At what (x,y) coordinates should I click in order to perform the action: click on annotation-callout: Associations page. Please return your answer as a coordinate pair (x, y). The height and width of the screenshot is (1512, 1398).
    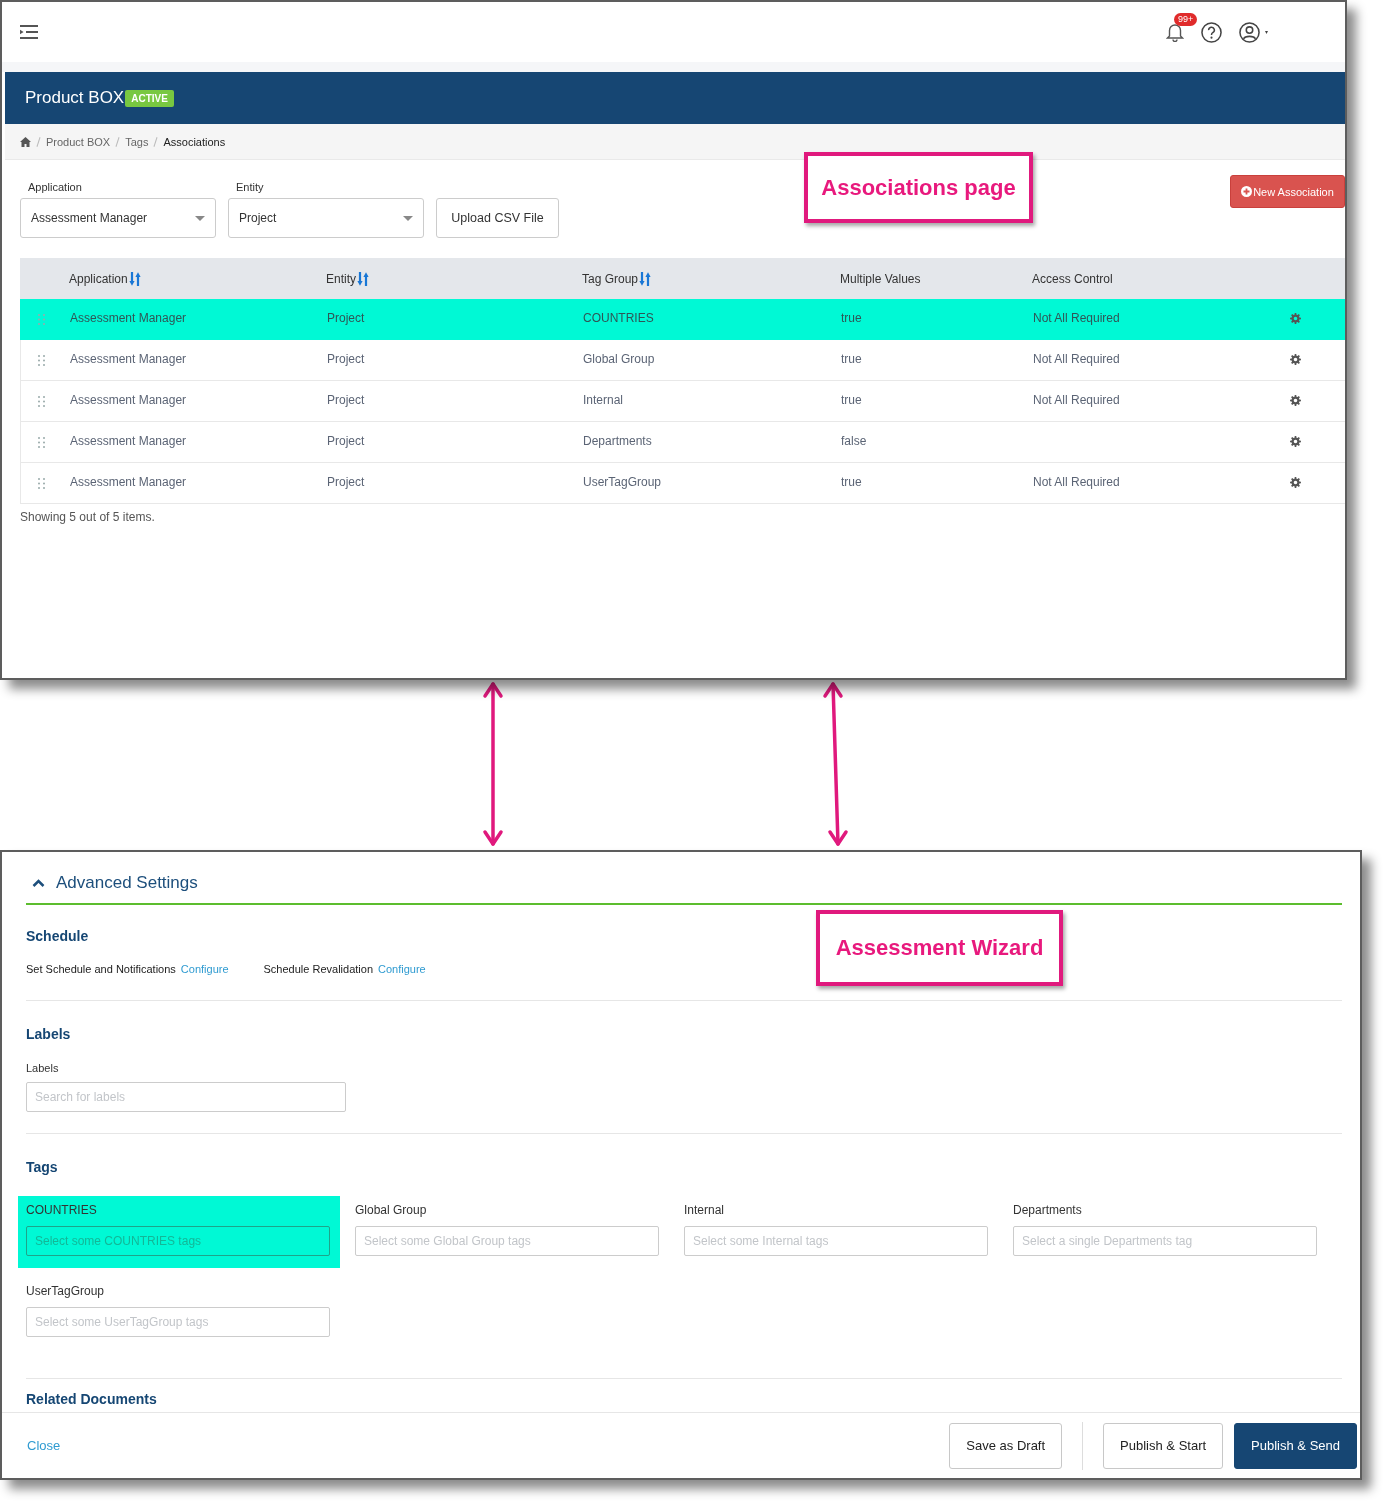
    Looking at the image, I should click on (918, 187).